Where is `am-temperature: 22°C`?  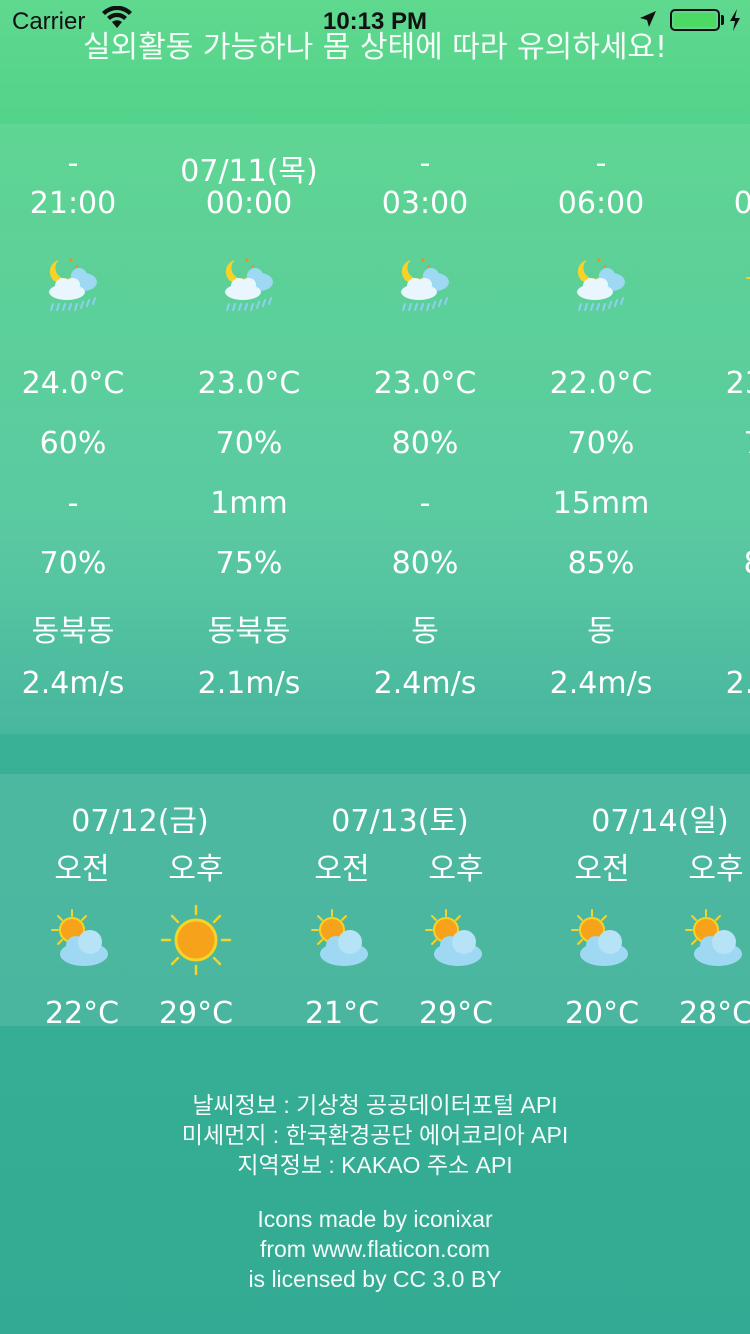
am-temperature: 22°C is located at coordinates (82, 1011).